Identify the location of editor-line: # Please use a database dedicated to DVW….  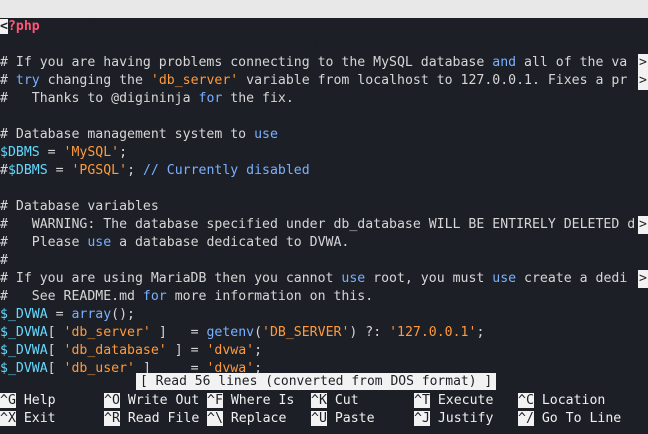
(324, 243).